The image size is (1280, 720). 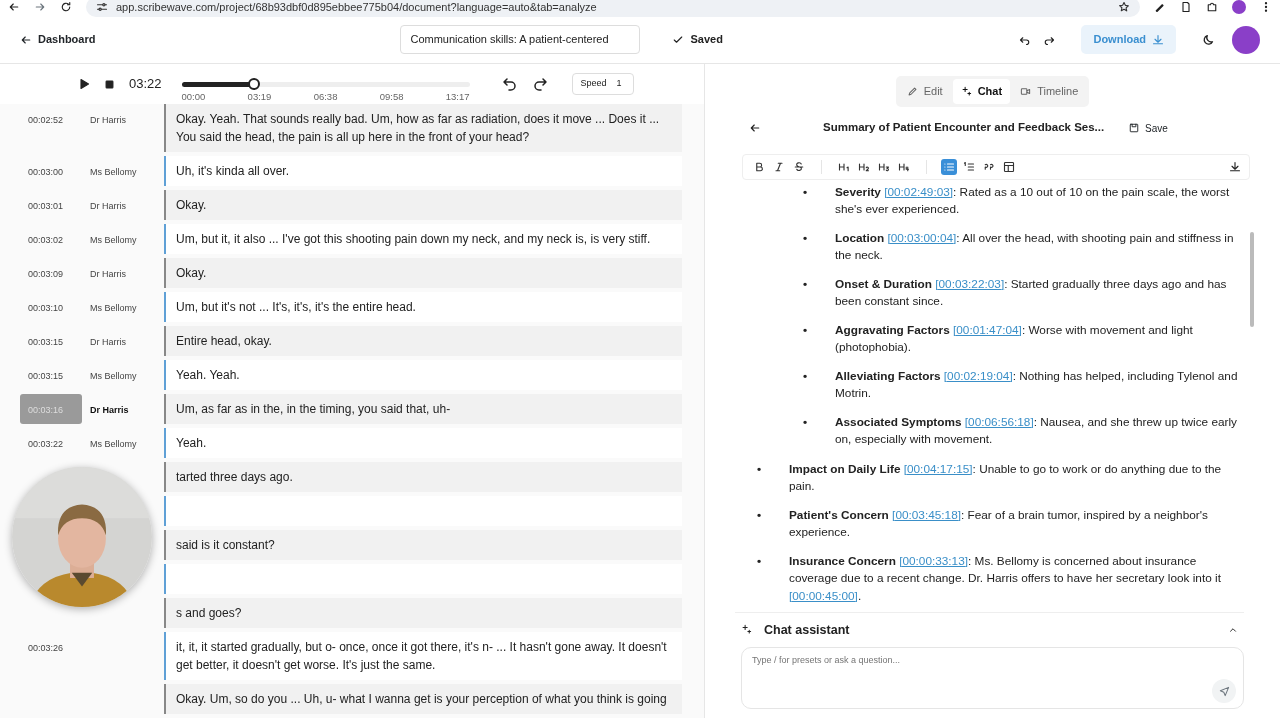 What do you see at coordinates (509, 84) in the screenshot?
I see `rewind-icon` at bounding box center [509, 84].